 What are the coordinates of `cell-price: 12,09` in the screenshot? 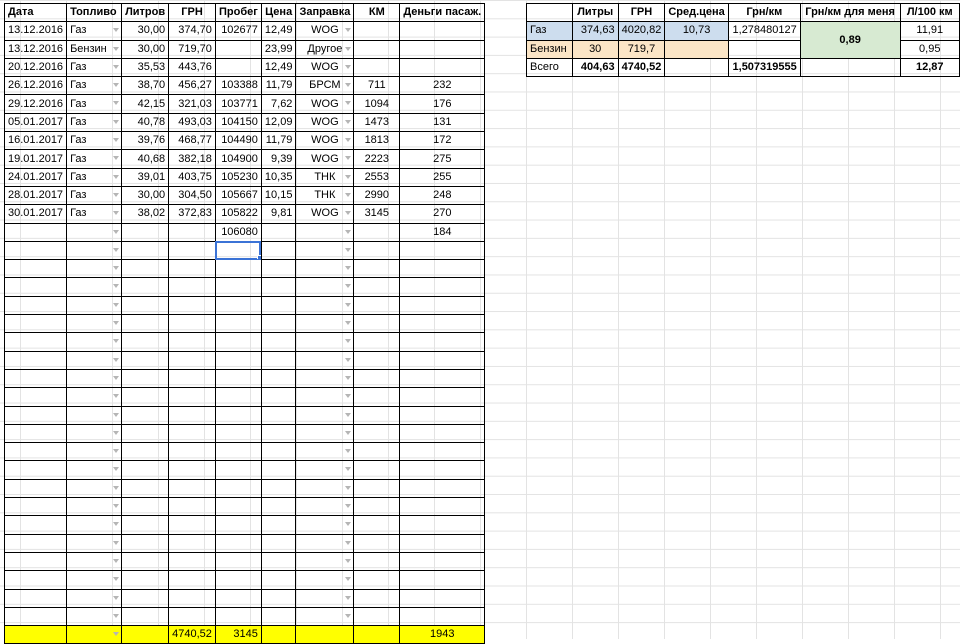 It's located at (278, 122).